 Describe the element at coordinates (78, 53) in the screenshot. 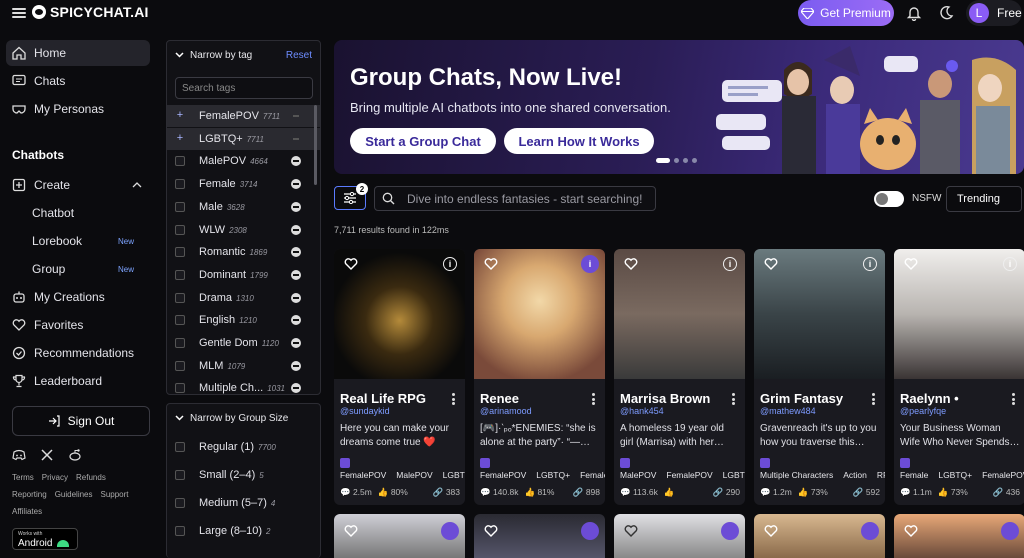

I see `sidebar-item-home: Home` at that location.